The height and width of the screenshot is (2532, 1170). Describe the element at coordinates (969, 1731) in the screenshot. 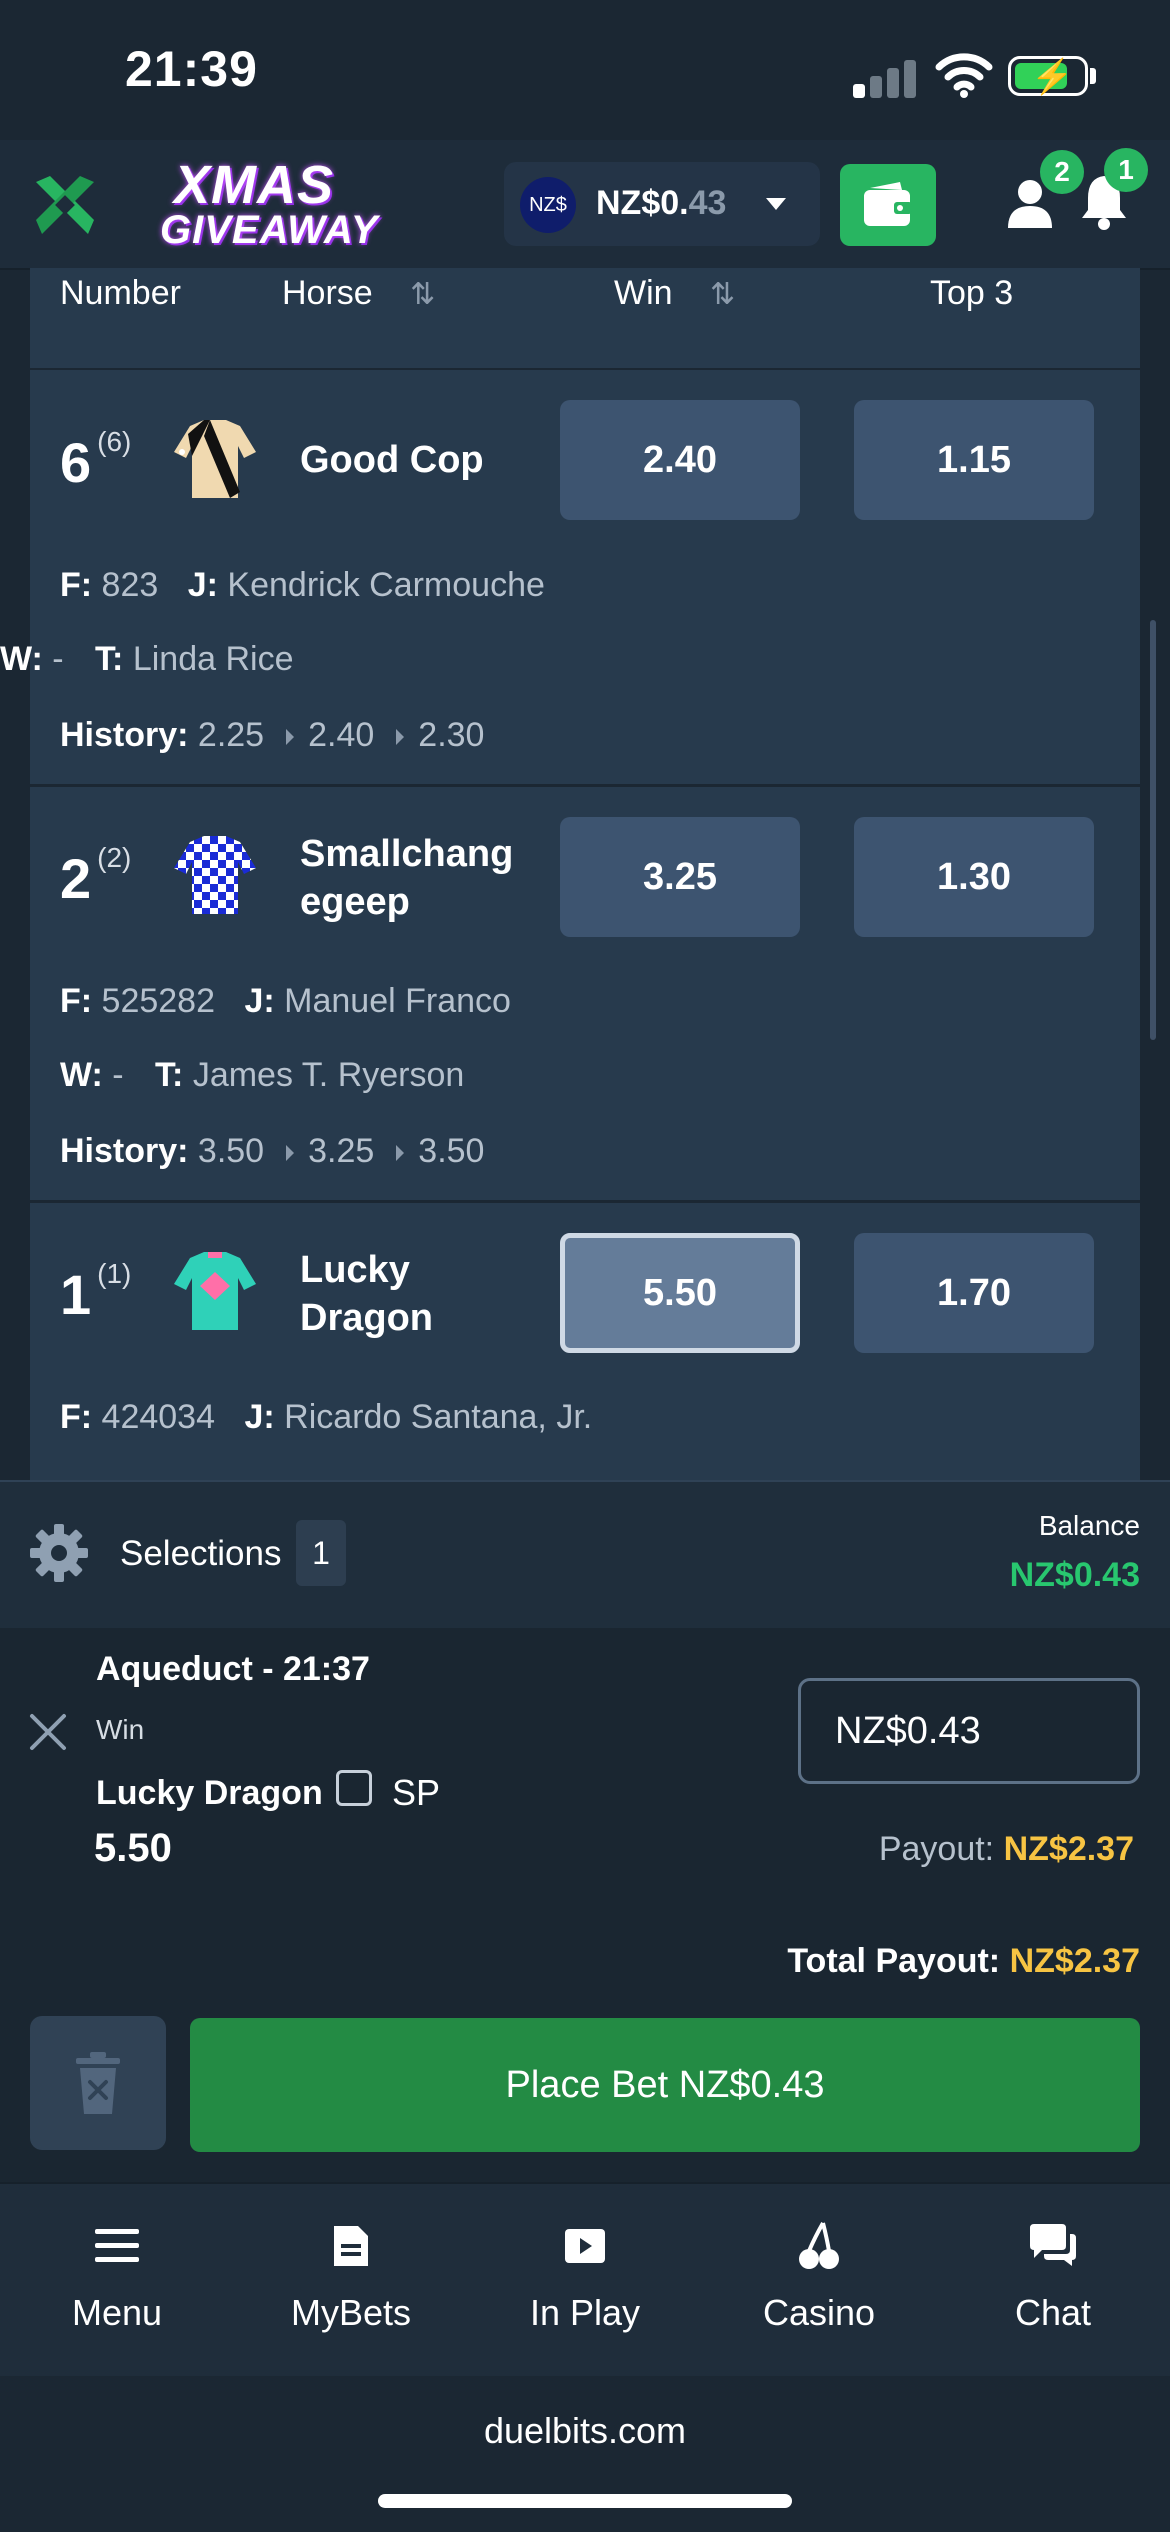

I see `stake-input` at that location.